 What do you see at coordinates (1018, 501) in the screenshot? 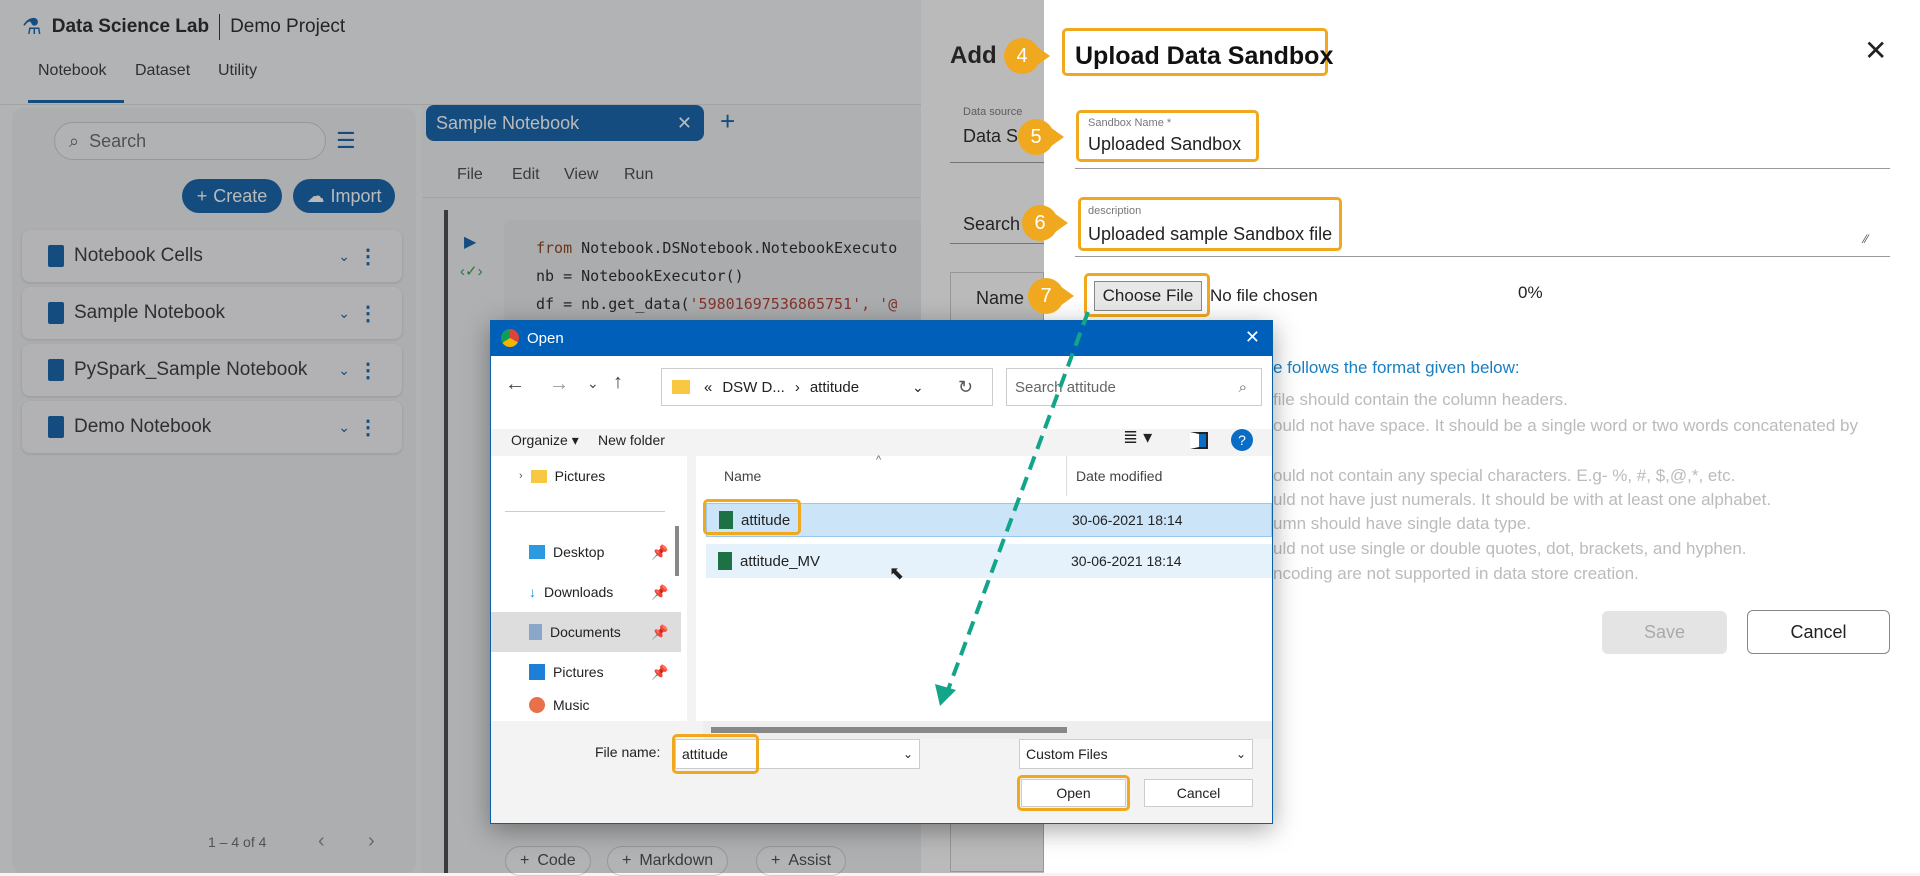
I see `arrow-line` at bounding box center [1018, 501].